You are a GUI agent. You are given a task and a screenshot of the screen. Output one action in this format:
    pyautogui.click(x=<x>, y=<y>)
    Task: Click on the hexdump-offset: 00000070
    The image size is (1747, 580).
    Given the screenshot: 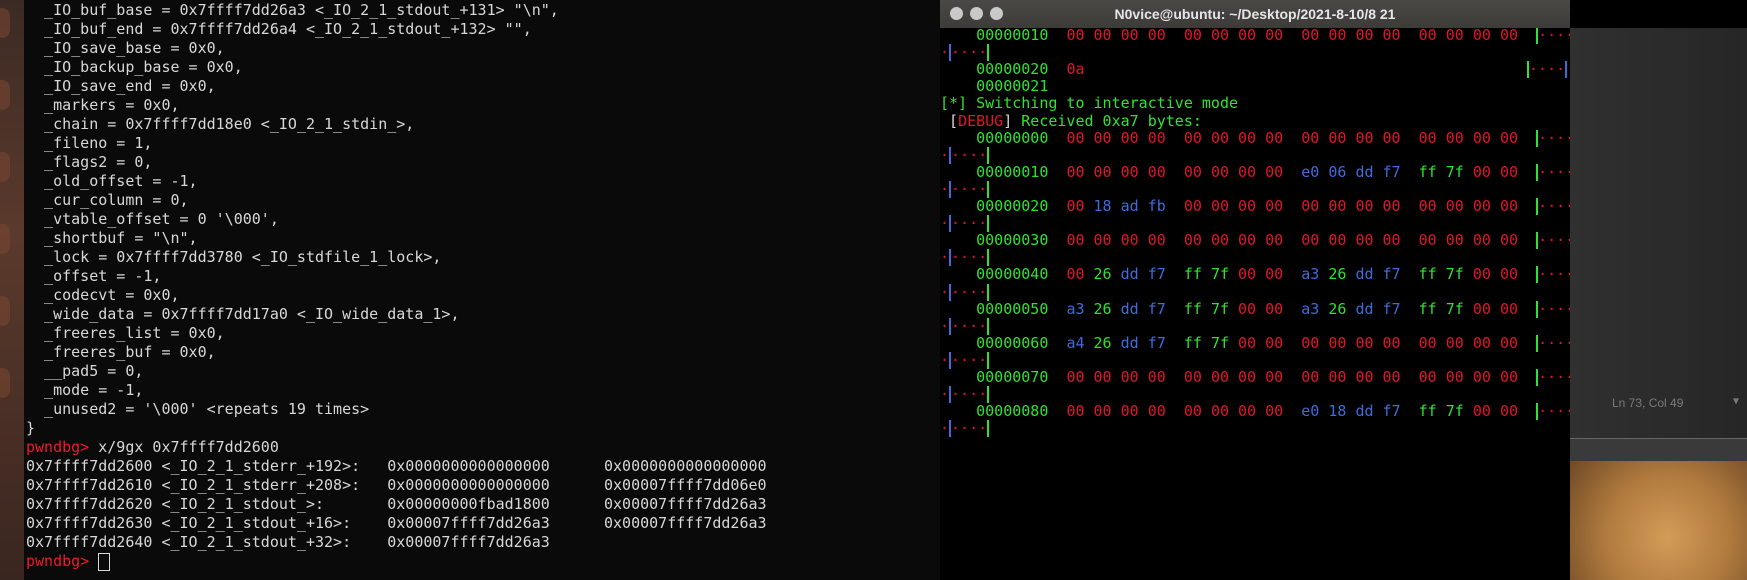 What is the action you would take?
    pyautogui.click(x=1012, y=377)
    